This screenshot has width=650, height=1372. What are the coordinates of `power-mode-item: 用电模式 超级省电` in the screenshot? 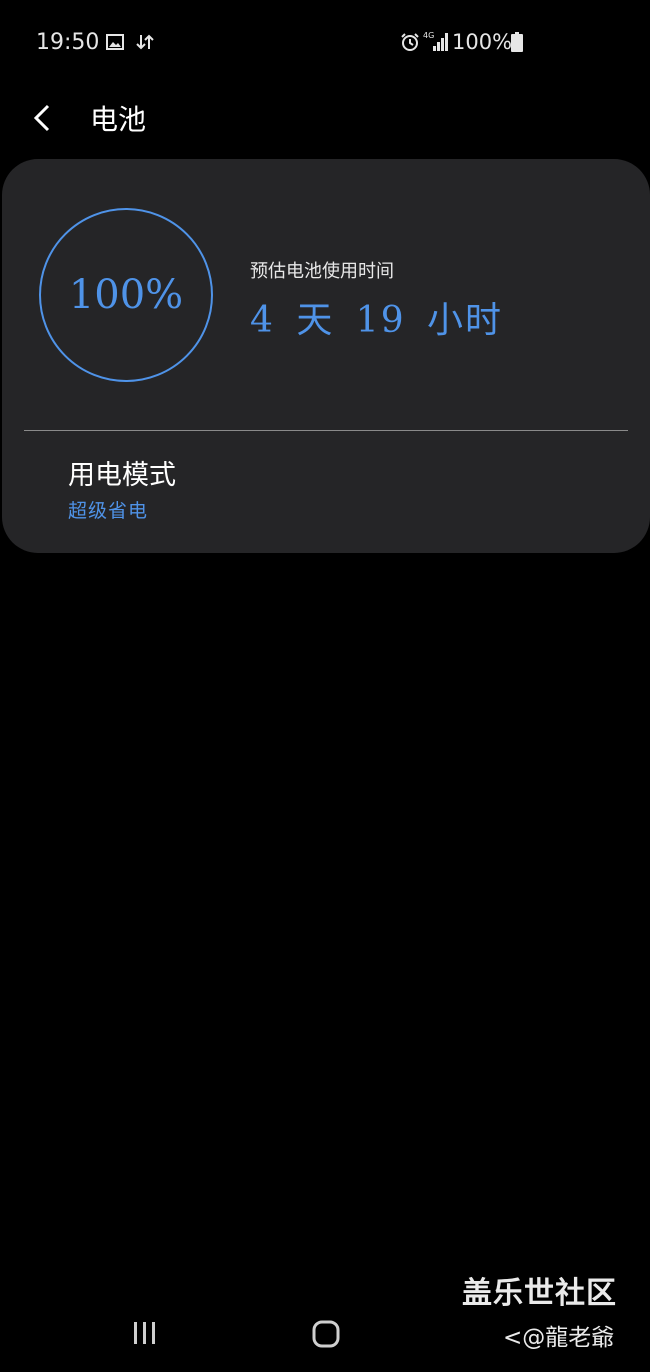 It's located at (326, 491).